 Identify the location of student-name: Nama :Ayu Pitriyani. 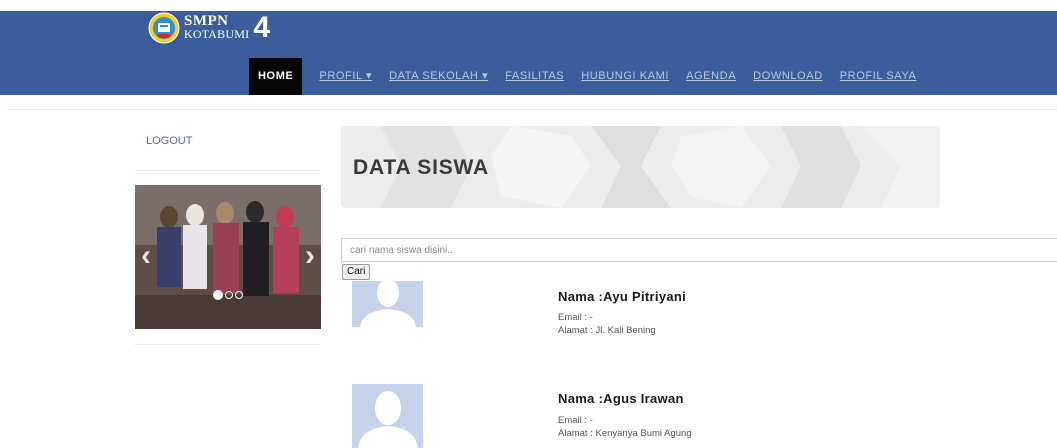
(622, 296).